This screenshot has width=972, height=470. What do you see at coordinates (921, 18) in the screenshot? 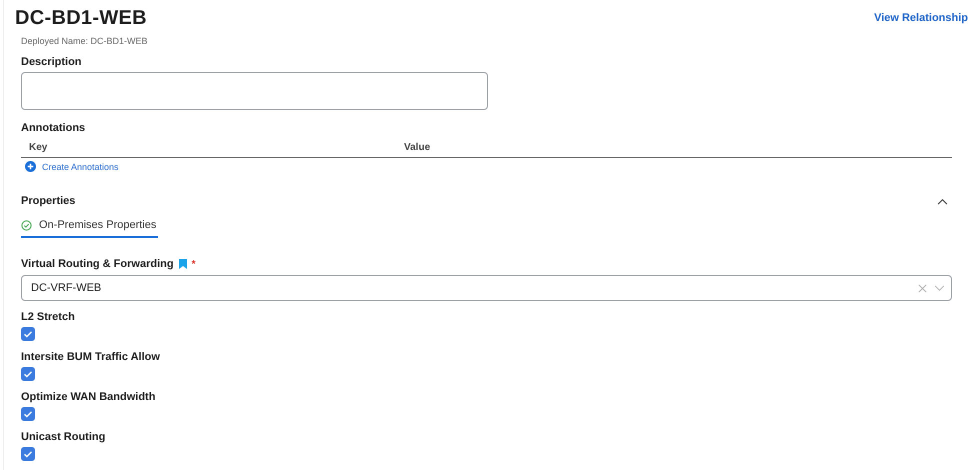
I see `view-relationship-link: View Relationship` at bounding box center [921, 18].